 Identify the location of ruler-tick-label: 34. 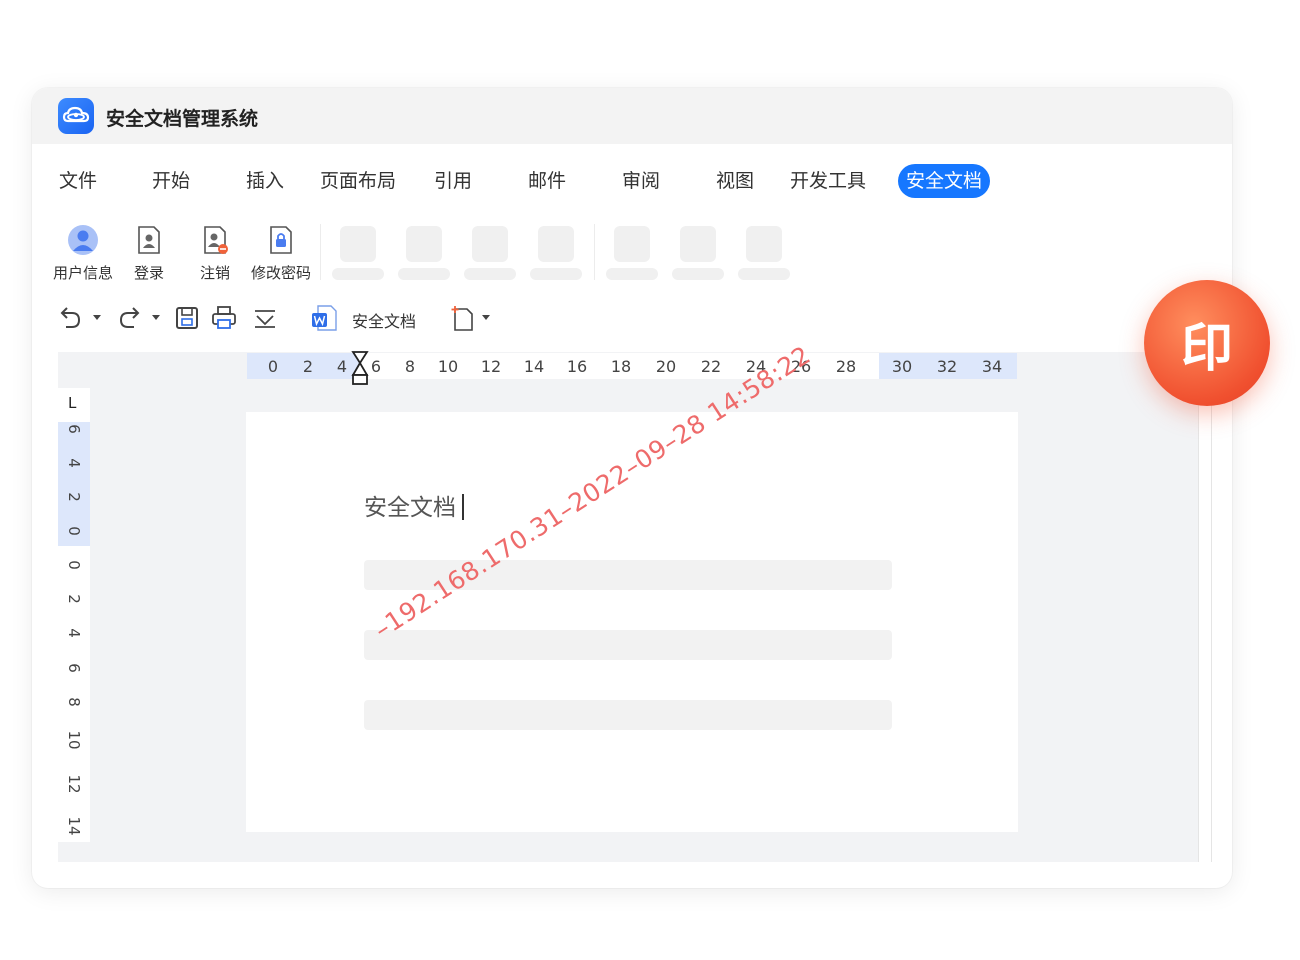
(992, 366).